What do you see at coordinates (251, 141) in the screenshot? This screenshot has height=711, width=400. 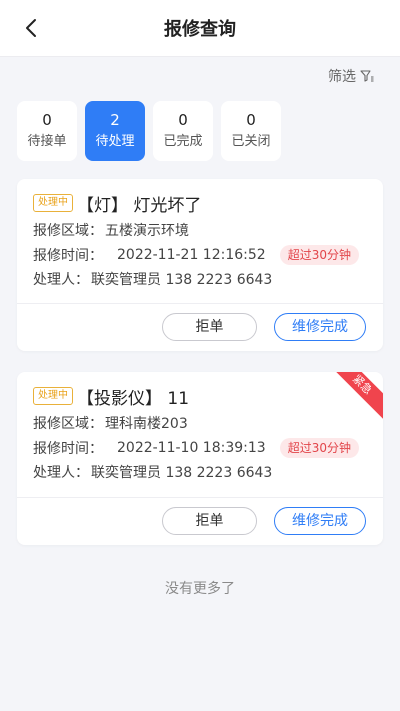 I see `tab-label: 已关闭` at bounding box center [251, 141].